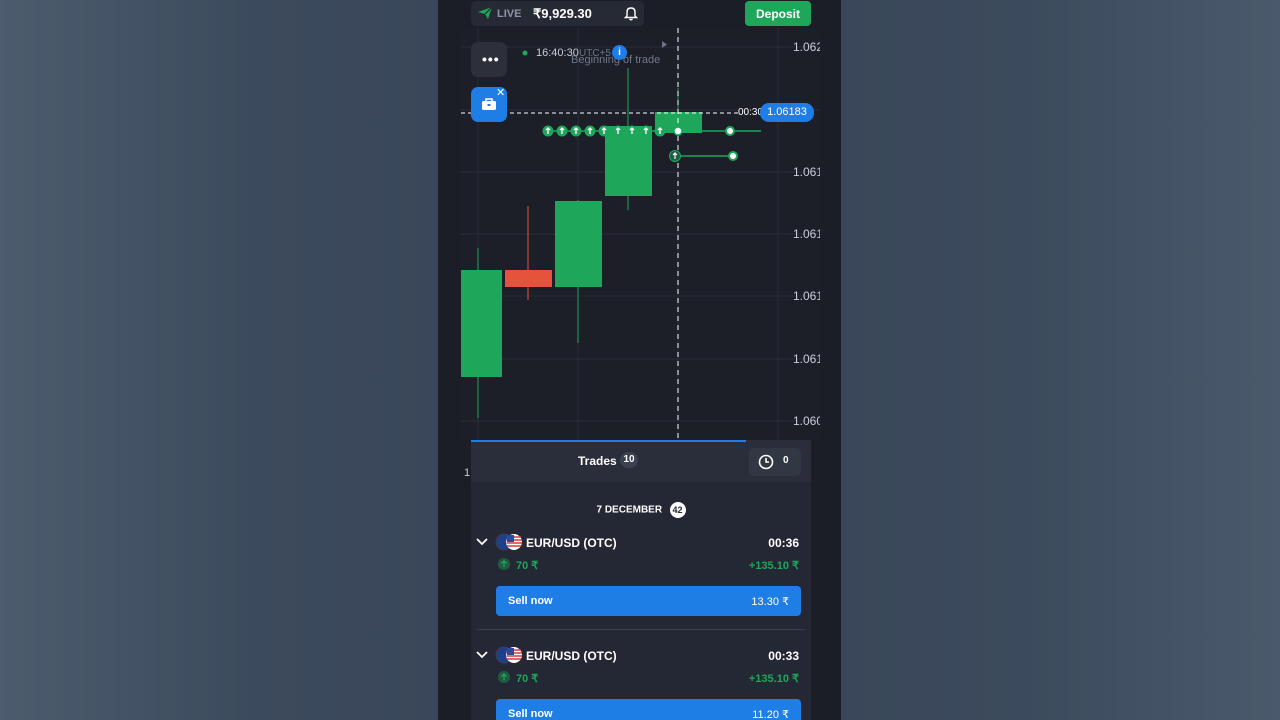 The width and height of the screenshot is (1280, 720). What do you see at coordinates (677, 509) in the screenshot?
I see `date-count-badge: 42` at bounding box center [677, 509].